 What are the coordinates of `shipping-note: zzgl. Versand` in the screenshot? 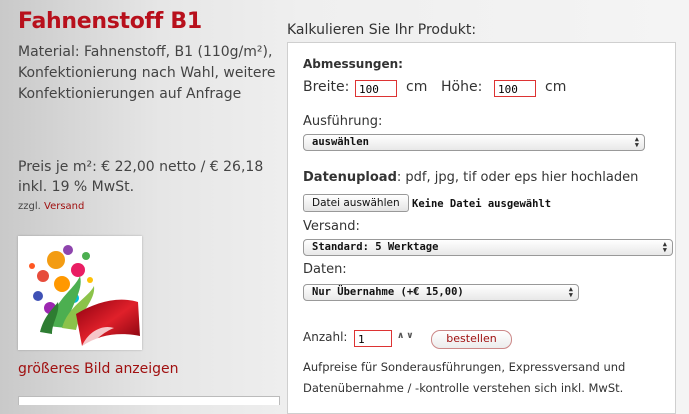 It's located at (51, 206).